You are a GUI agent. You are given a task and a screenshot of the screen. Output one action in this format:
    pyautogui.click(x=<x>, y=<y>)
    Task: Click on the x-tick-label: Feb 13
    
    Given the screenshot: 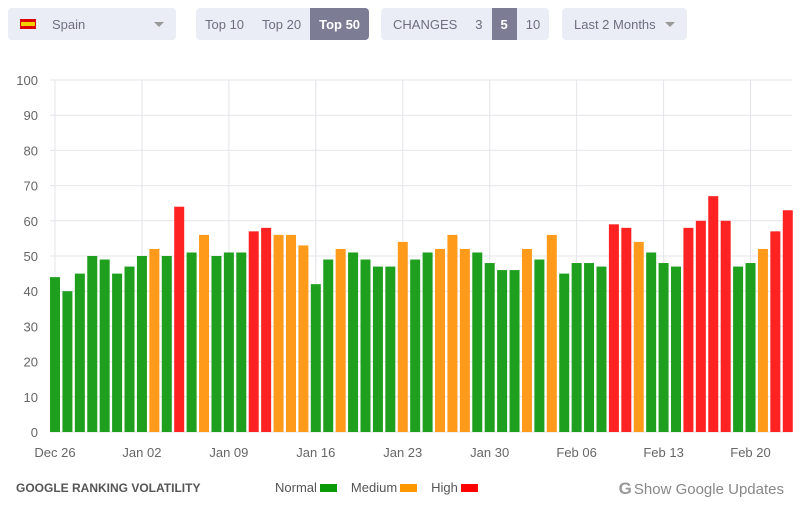 What is the action you would take?
    pyautogui.click(x=663, y=452)
    